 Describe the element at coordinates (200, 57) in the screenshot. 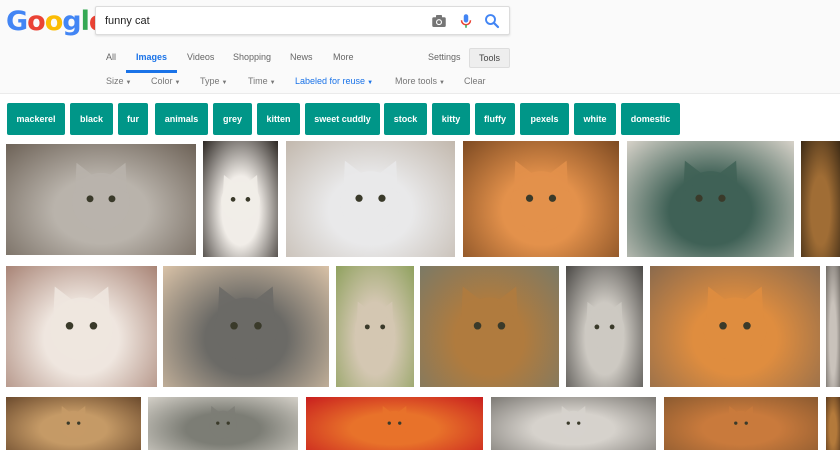

I see `tab-videos: Videos` at that location.